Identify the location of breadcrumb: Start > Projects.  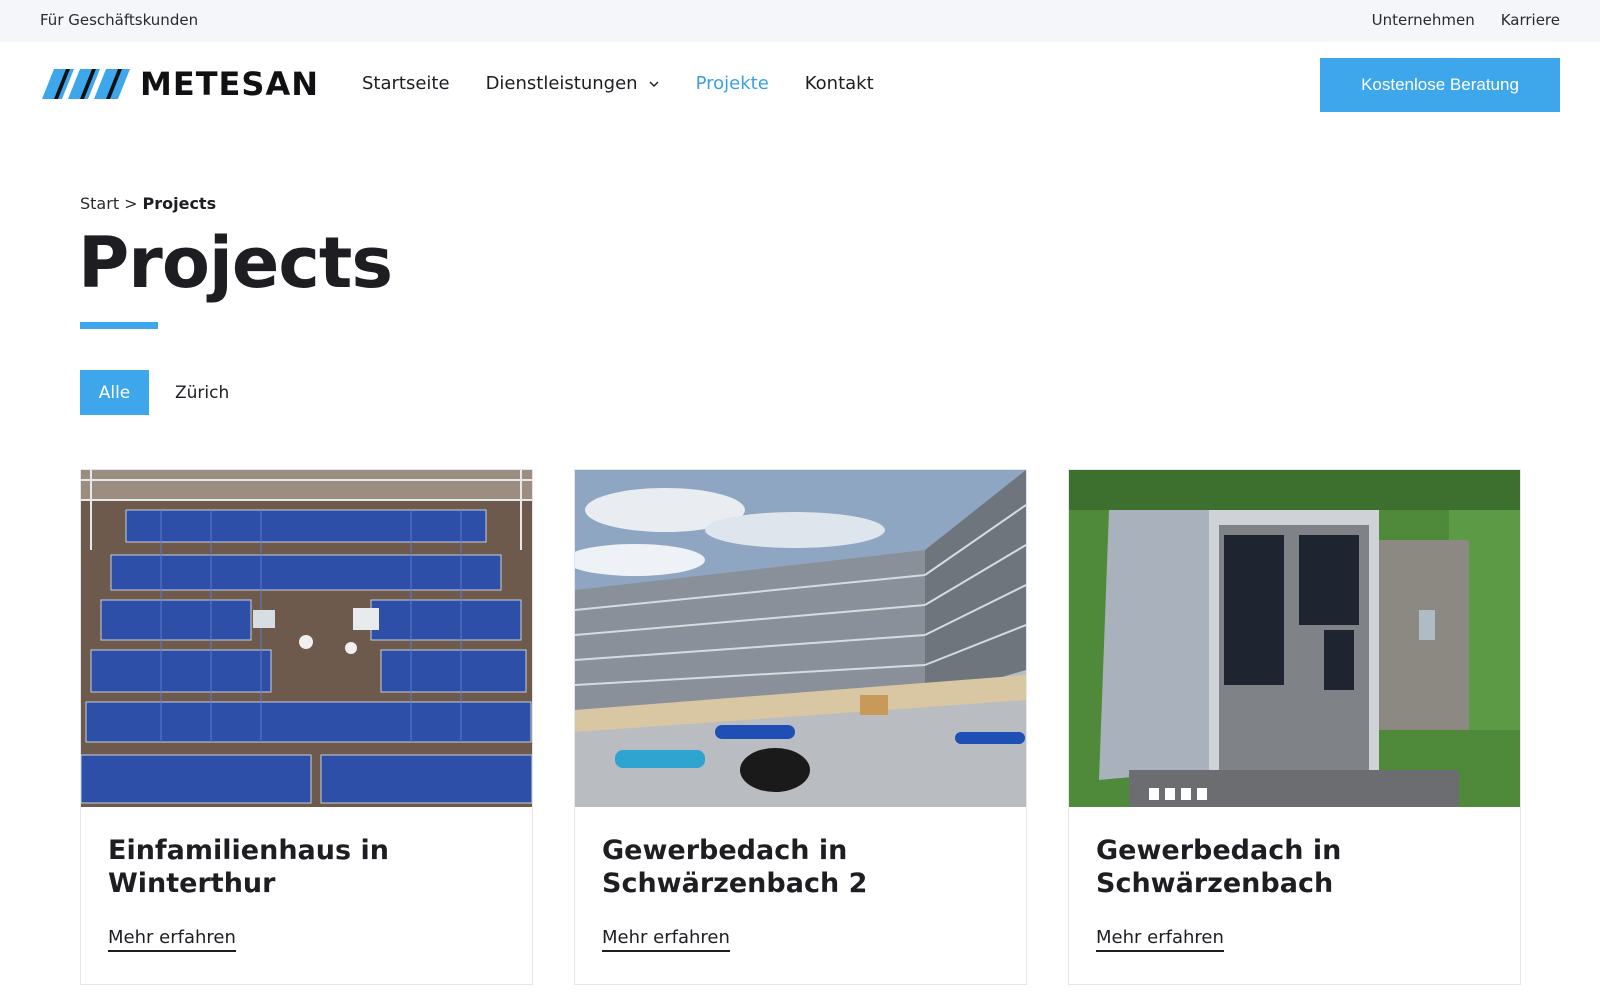
(148, 203).